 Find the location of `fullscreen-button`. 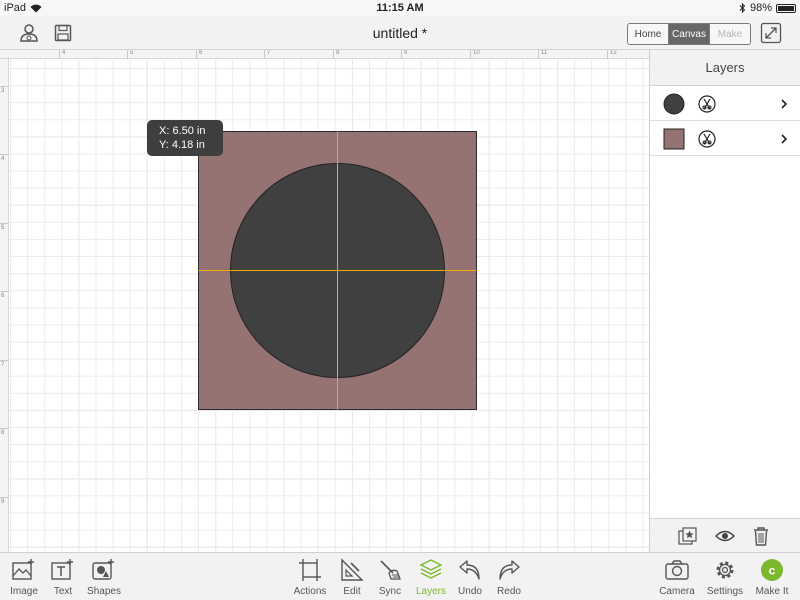

fullscreen-button is located at coordinates (771, 33).